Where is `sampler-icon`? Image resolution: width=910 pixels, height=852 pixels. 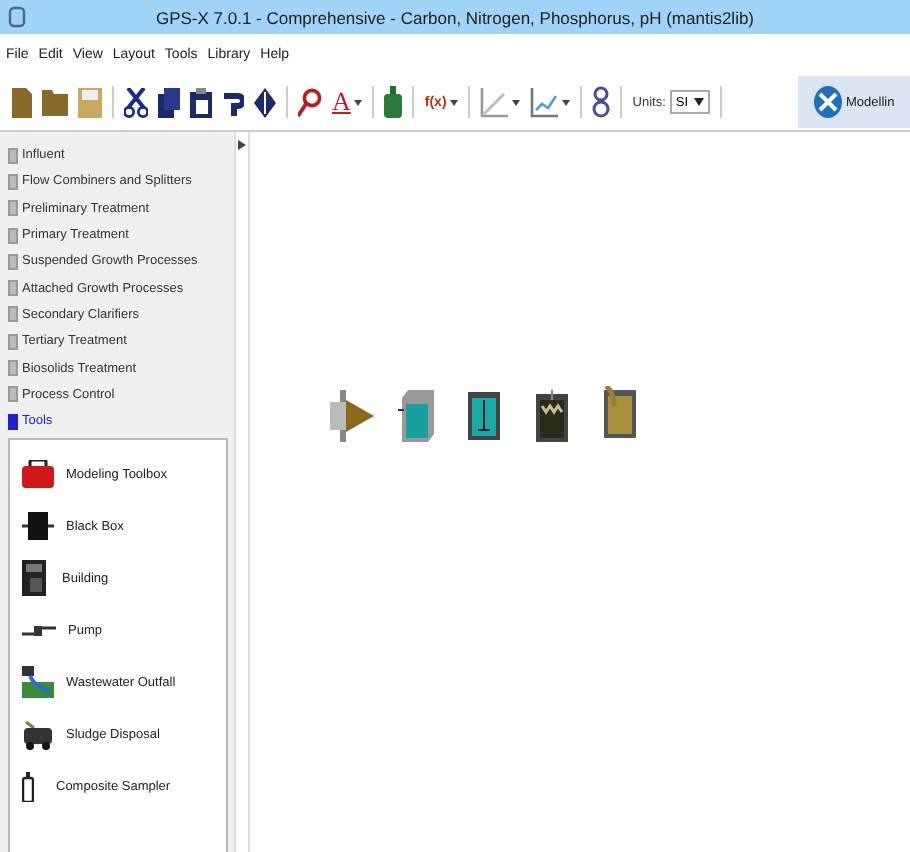 sampler-icon is located at coordinates (28, 786).